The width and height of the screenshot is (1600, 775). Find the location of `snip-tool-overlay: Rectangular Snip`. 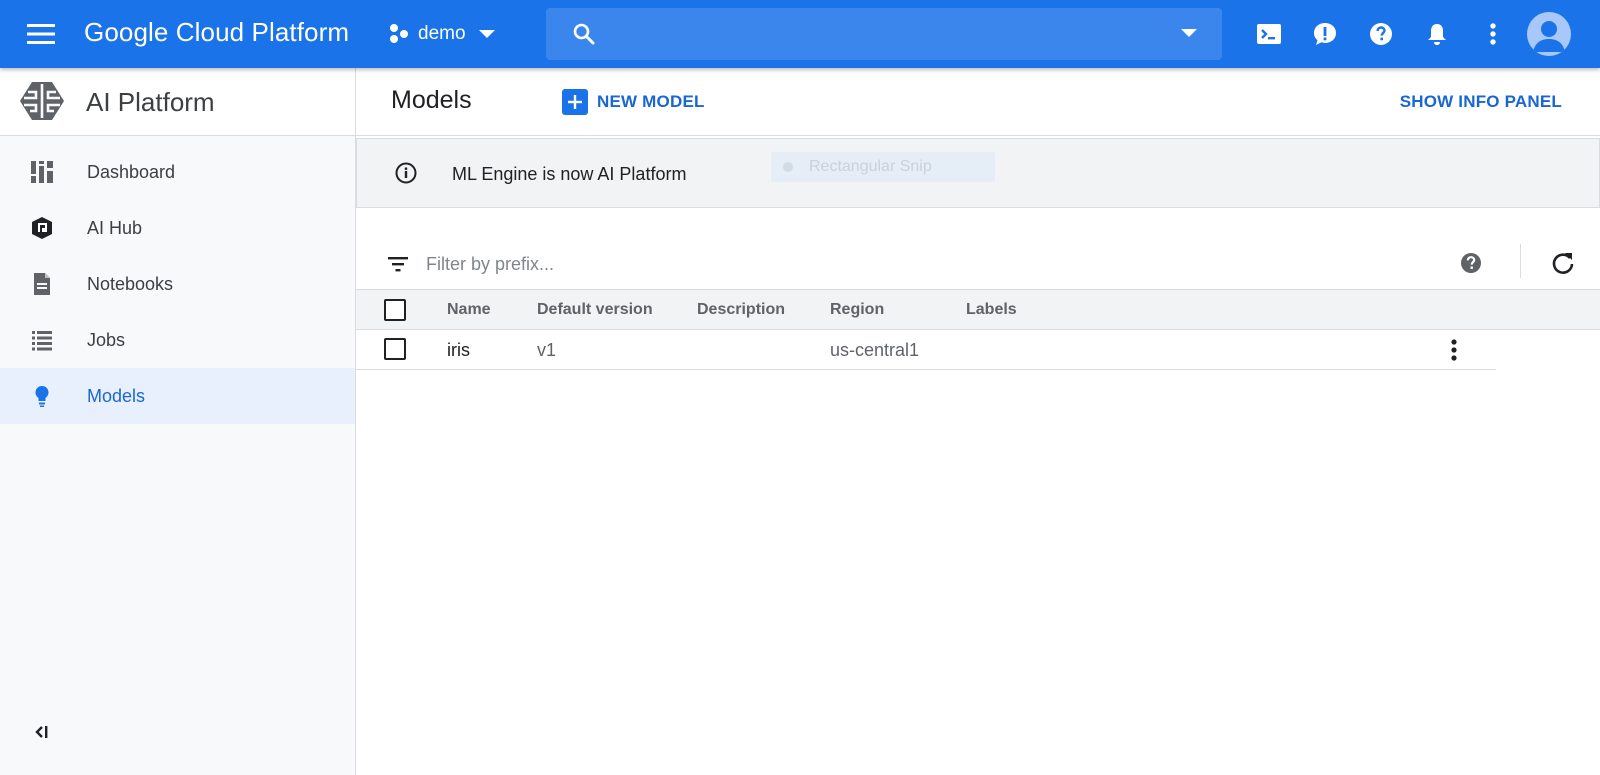

snip-tool-overlay: Rectangular Snip is located at coordinates (883, 167).